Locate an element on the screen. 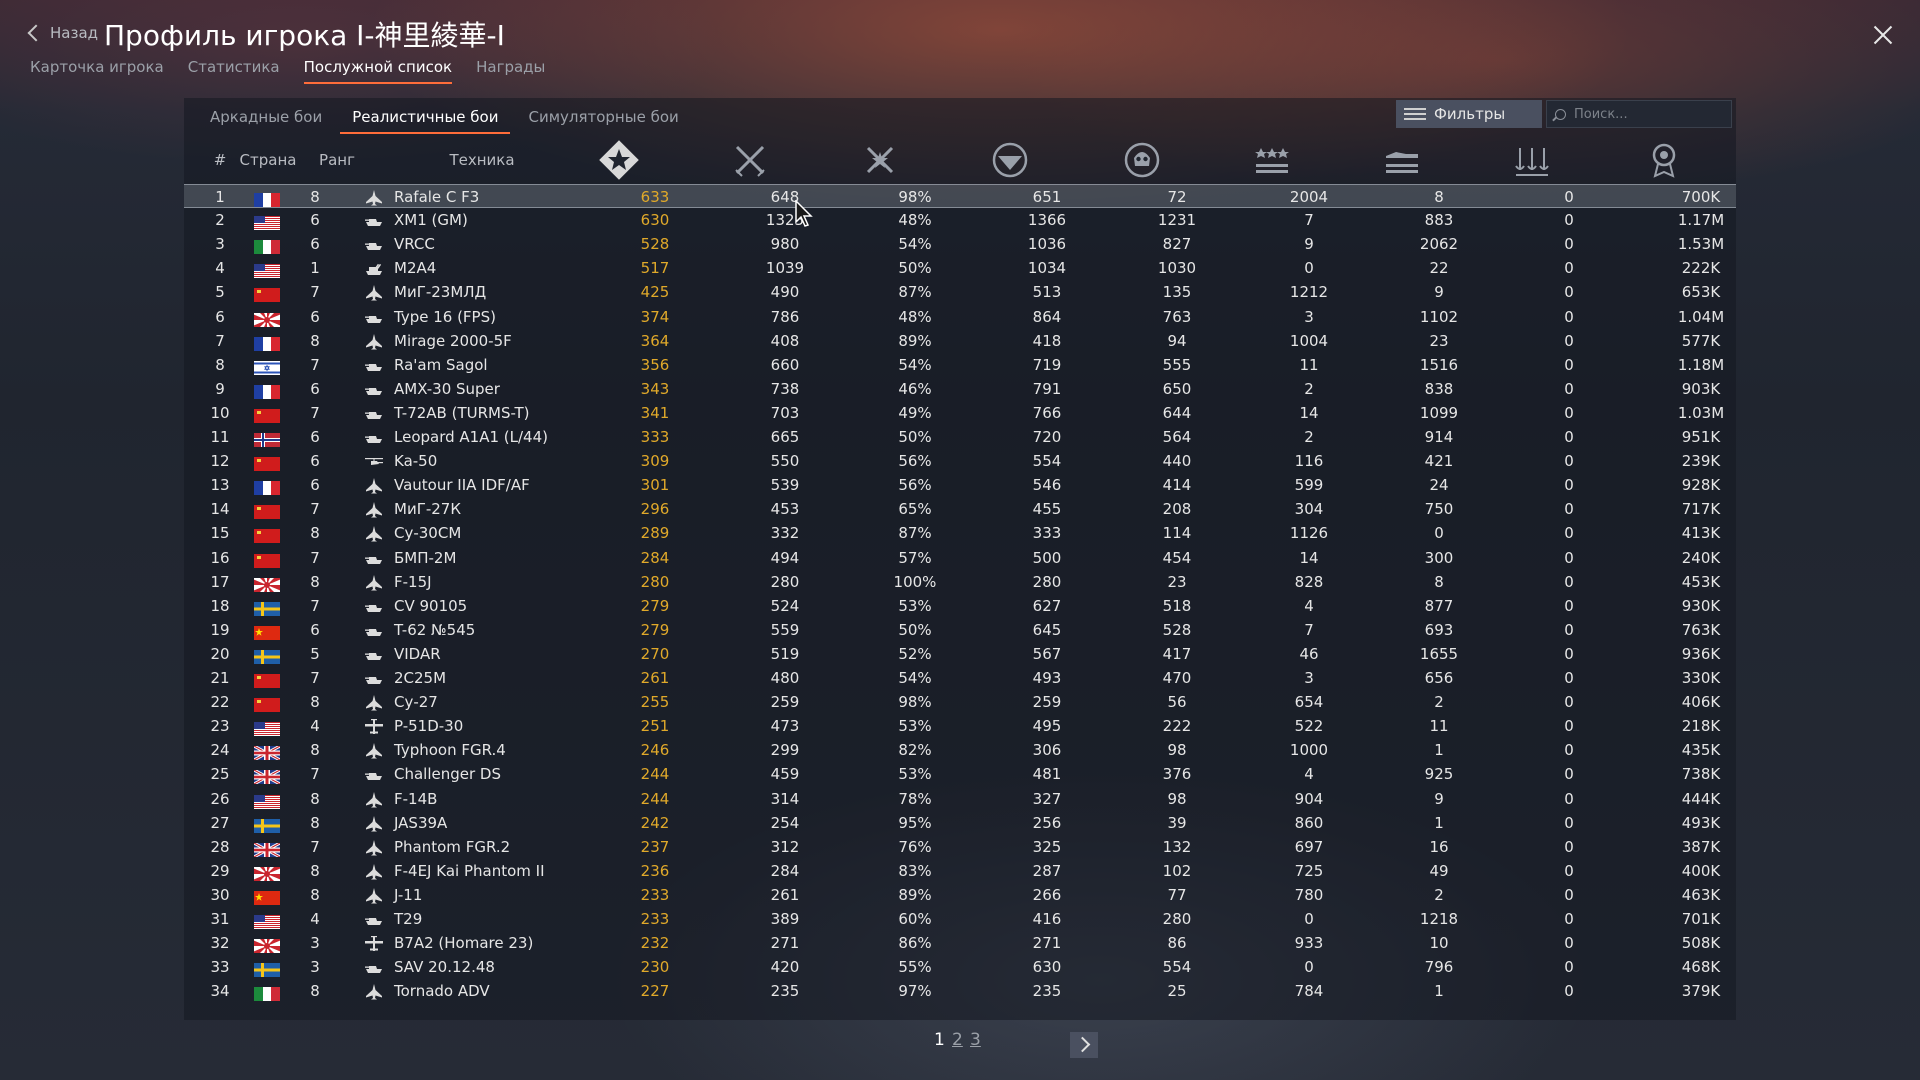 This screenshot has width=1920, height=1080. silver-lions-value: 218K is located at coordinates (1701, 726).